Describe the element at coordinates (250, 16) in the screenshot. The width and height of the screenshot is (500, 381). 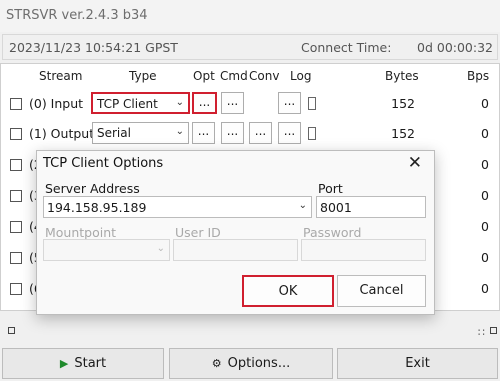
I see `window-title: STRSVR ver.2.4.3 b34` at that location.